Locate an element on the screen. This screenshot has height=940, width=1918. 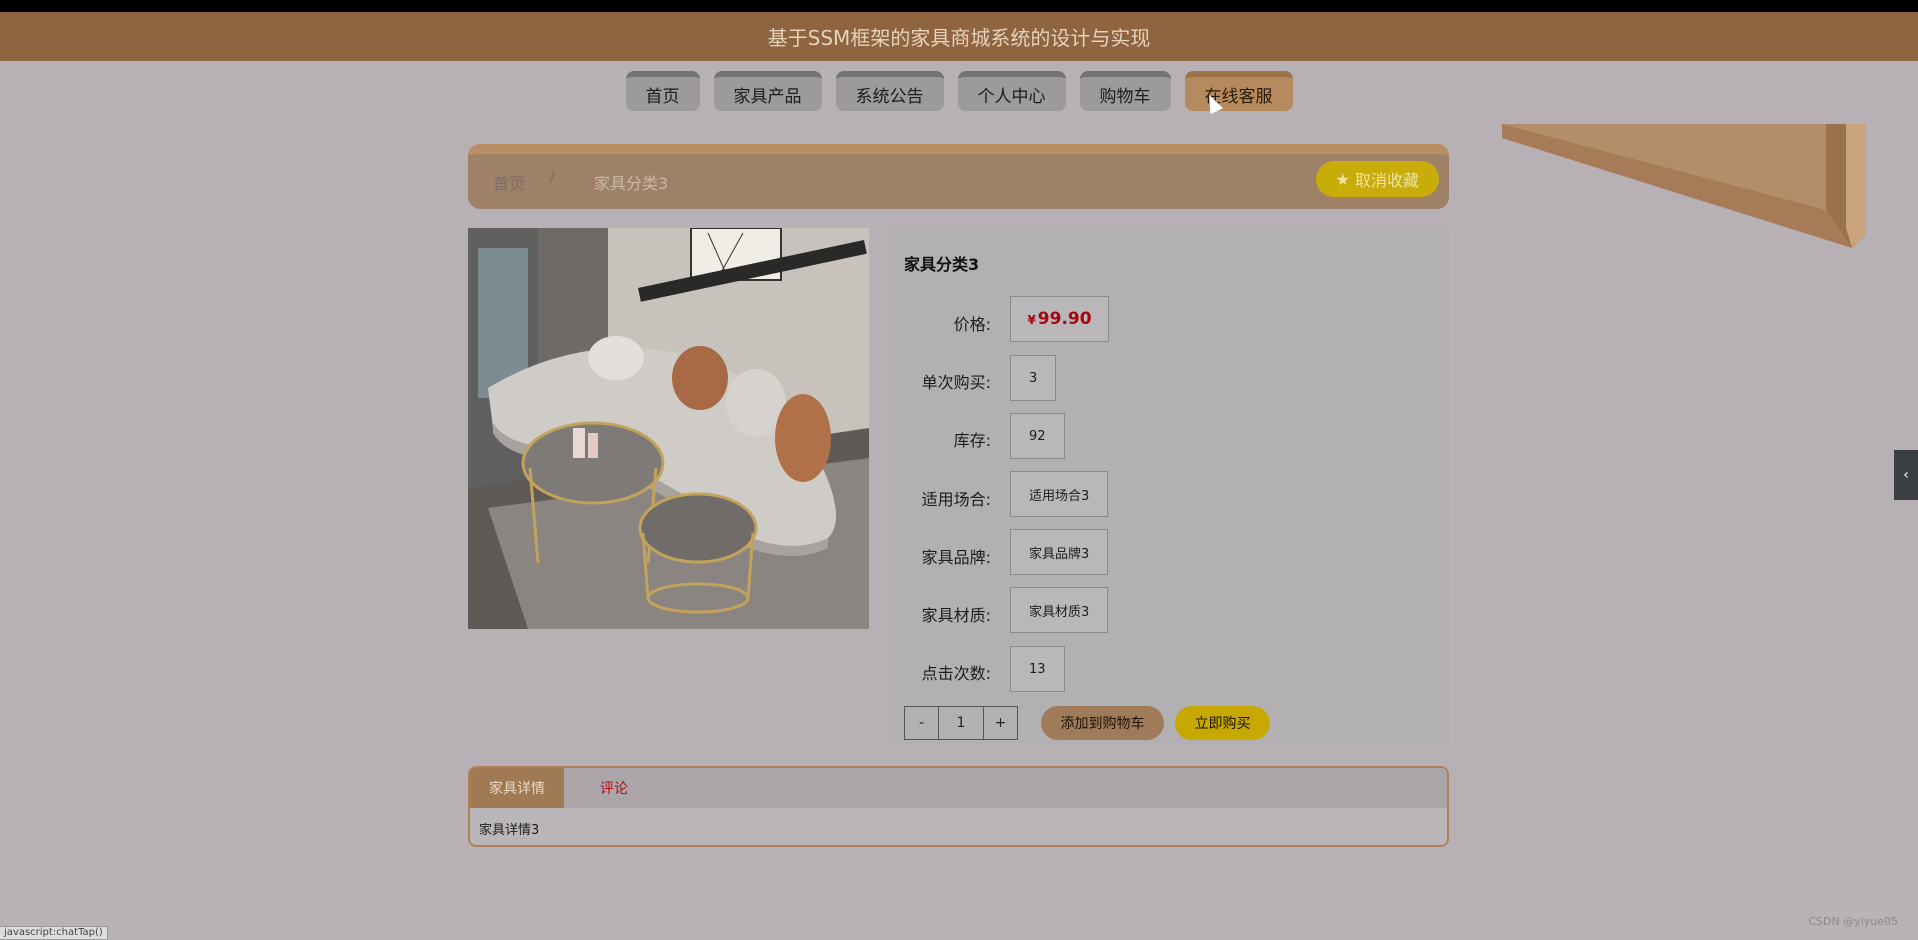
site-header: 基于SSM框架的家具商城系统的设计与实现 is located at coordinates (959, 36).